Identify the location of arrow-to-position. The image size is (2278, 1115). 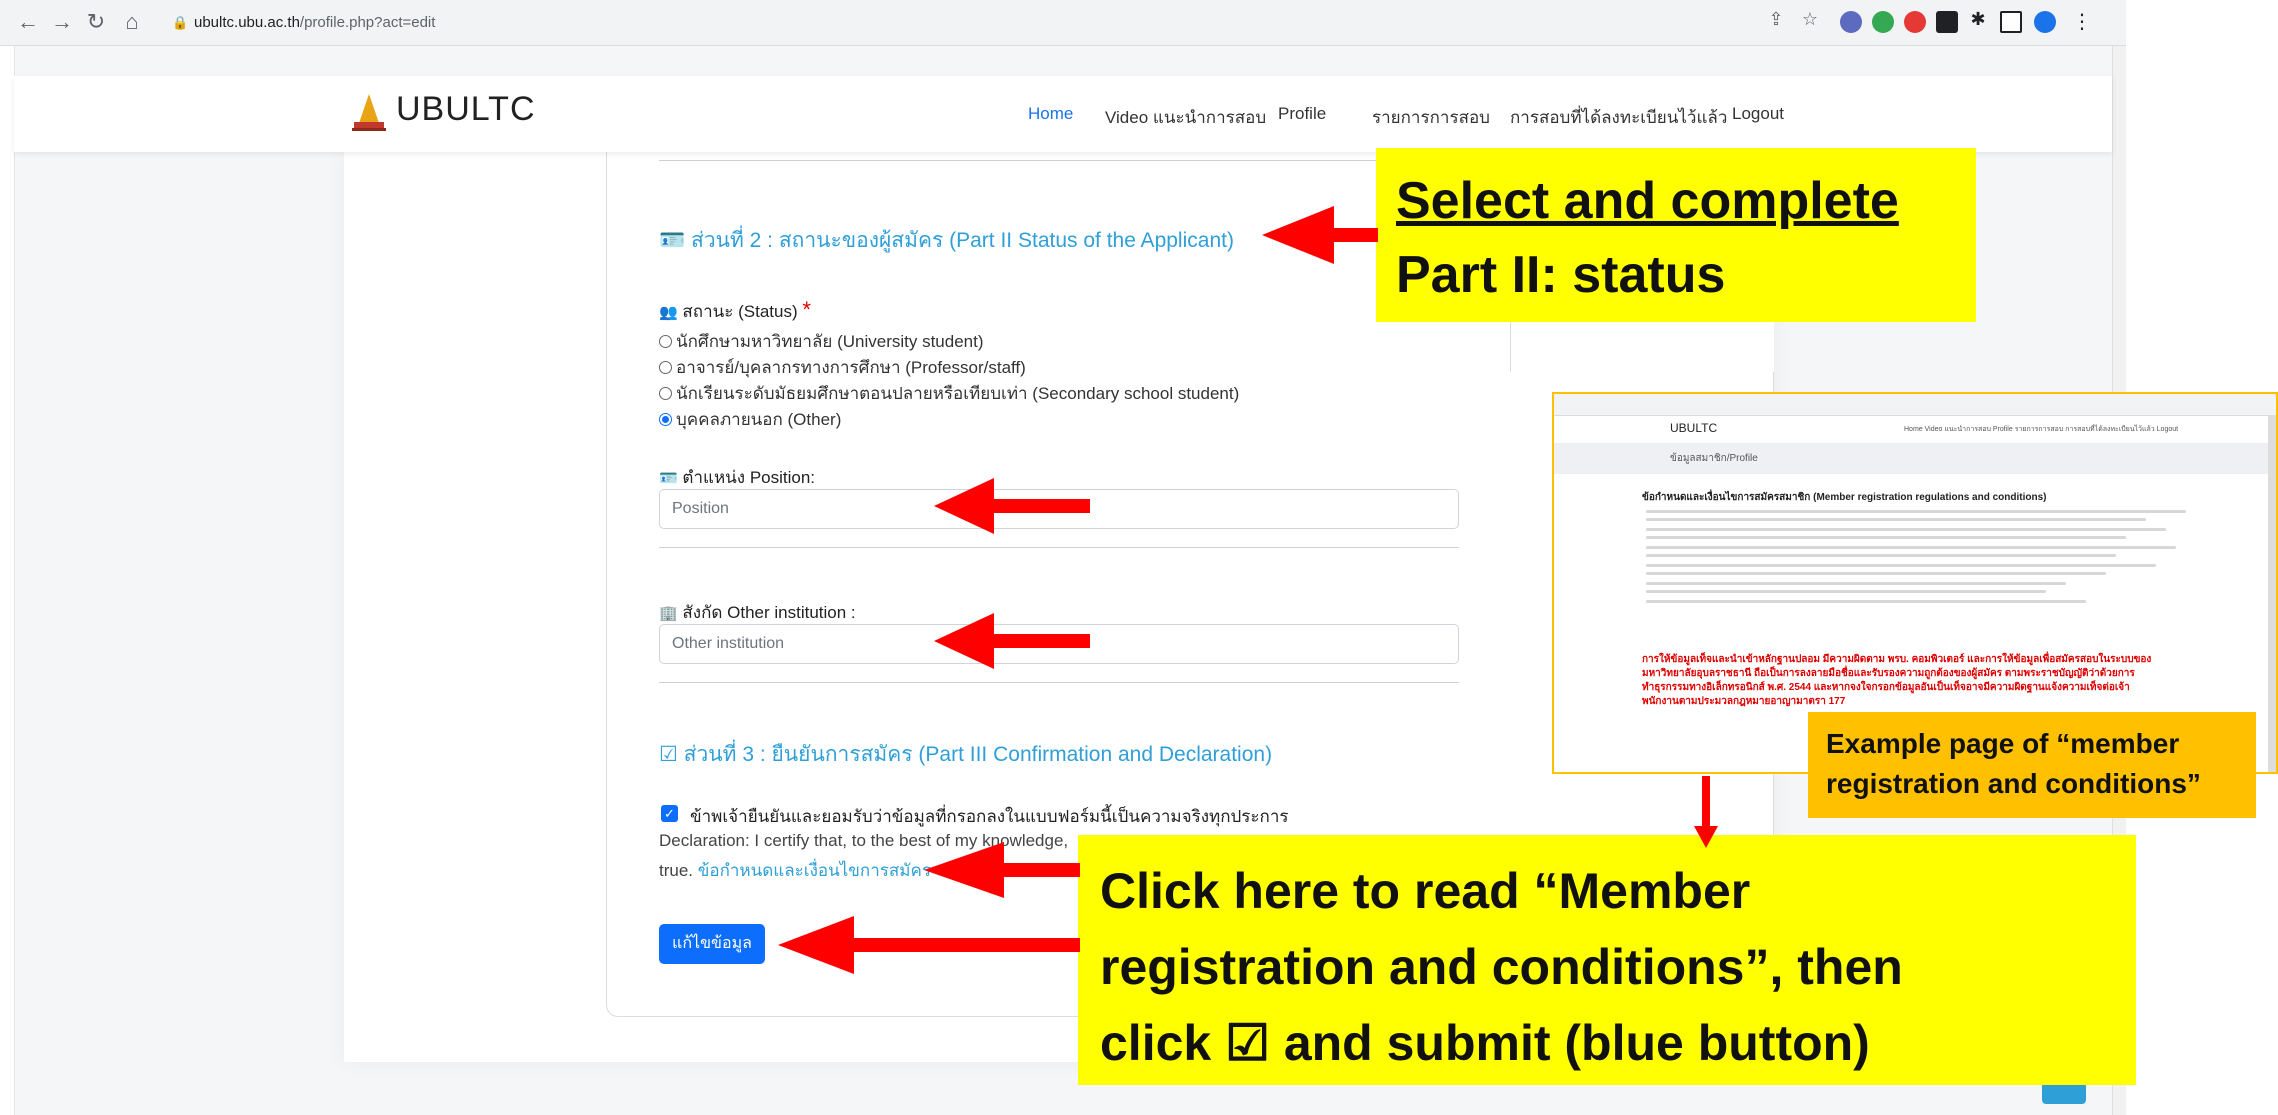
(1012, 506).